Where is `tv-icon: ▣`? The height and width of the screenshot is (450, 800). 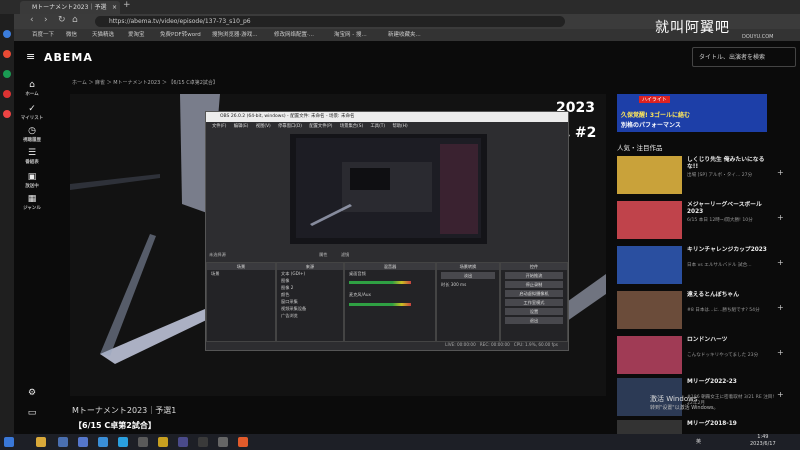 tv-icon: ▣ is located at coordinates (32, 177).